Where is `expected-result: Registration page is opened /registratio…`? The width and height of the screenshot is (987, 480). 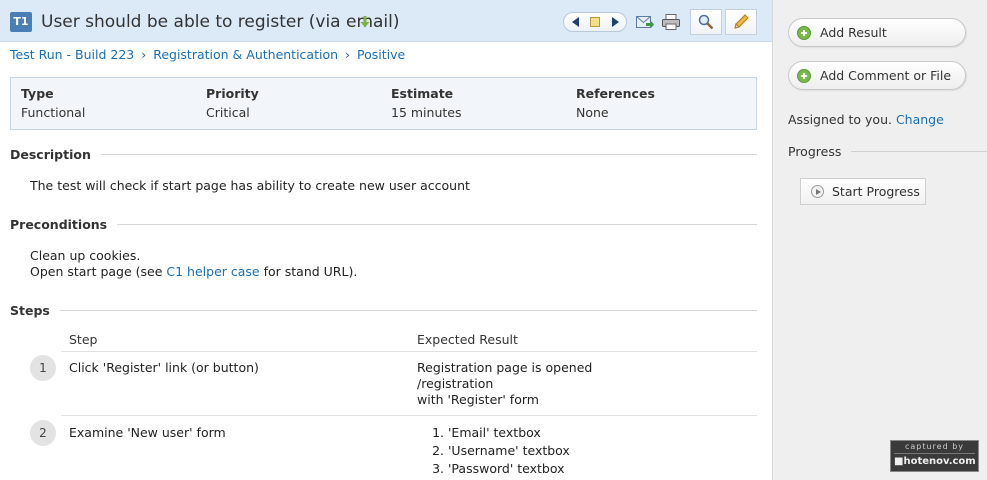 expected-result: Registration page is opened /registratio… is located at coordinates (504, 384).